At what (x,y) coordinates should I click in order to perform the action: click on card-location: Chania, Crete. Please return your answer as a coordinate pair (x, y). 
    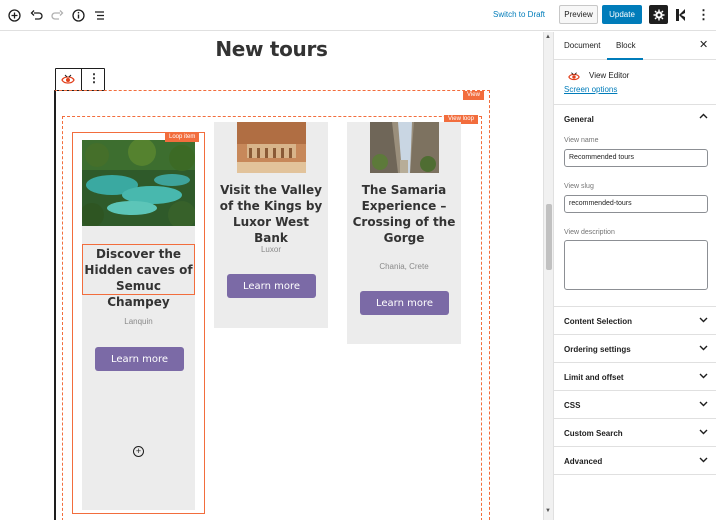
    Looking at the image, I should click on (404, 266).